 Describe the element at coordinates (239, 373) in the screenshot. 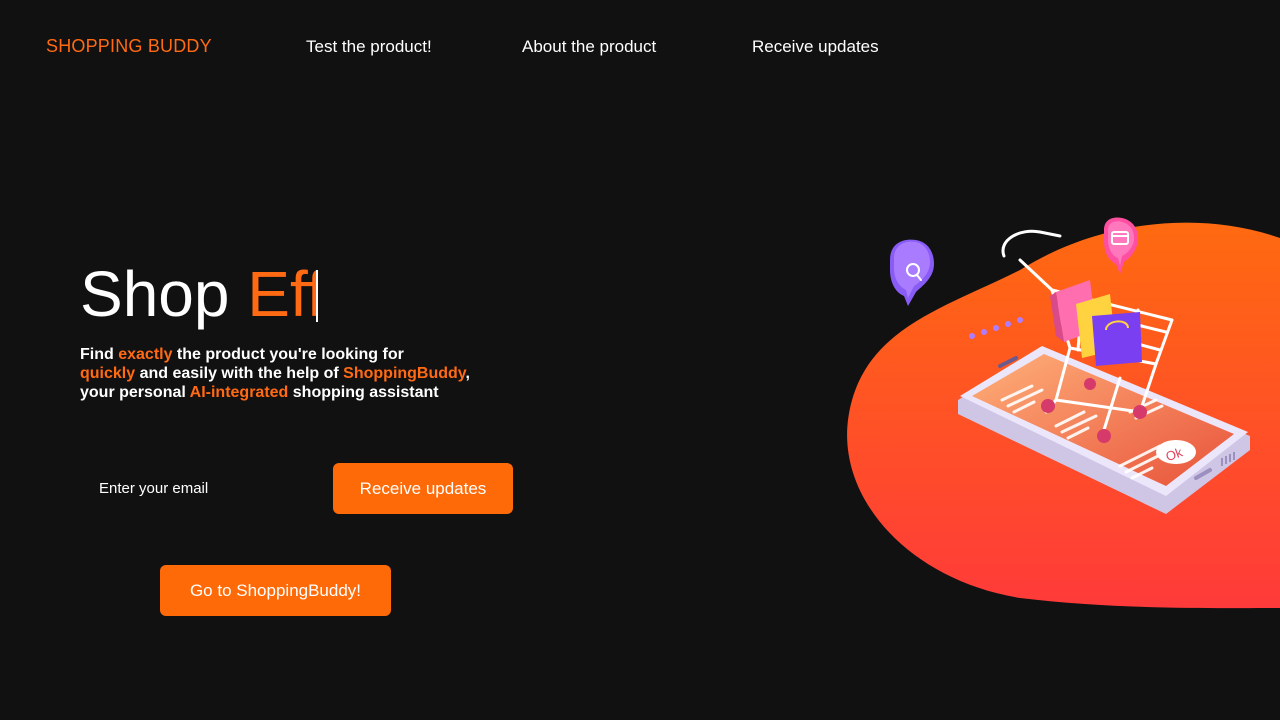

I see `desc-text: and easily with the help of` at that location.